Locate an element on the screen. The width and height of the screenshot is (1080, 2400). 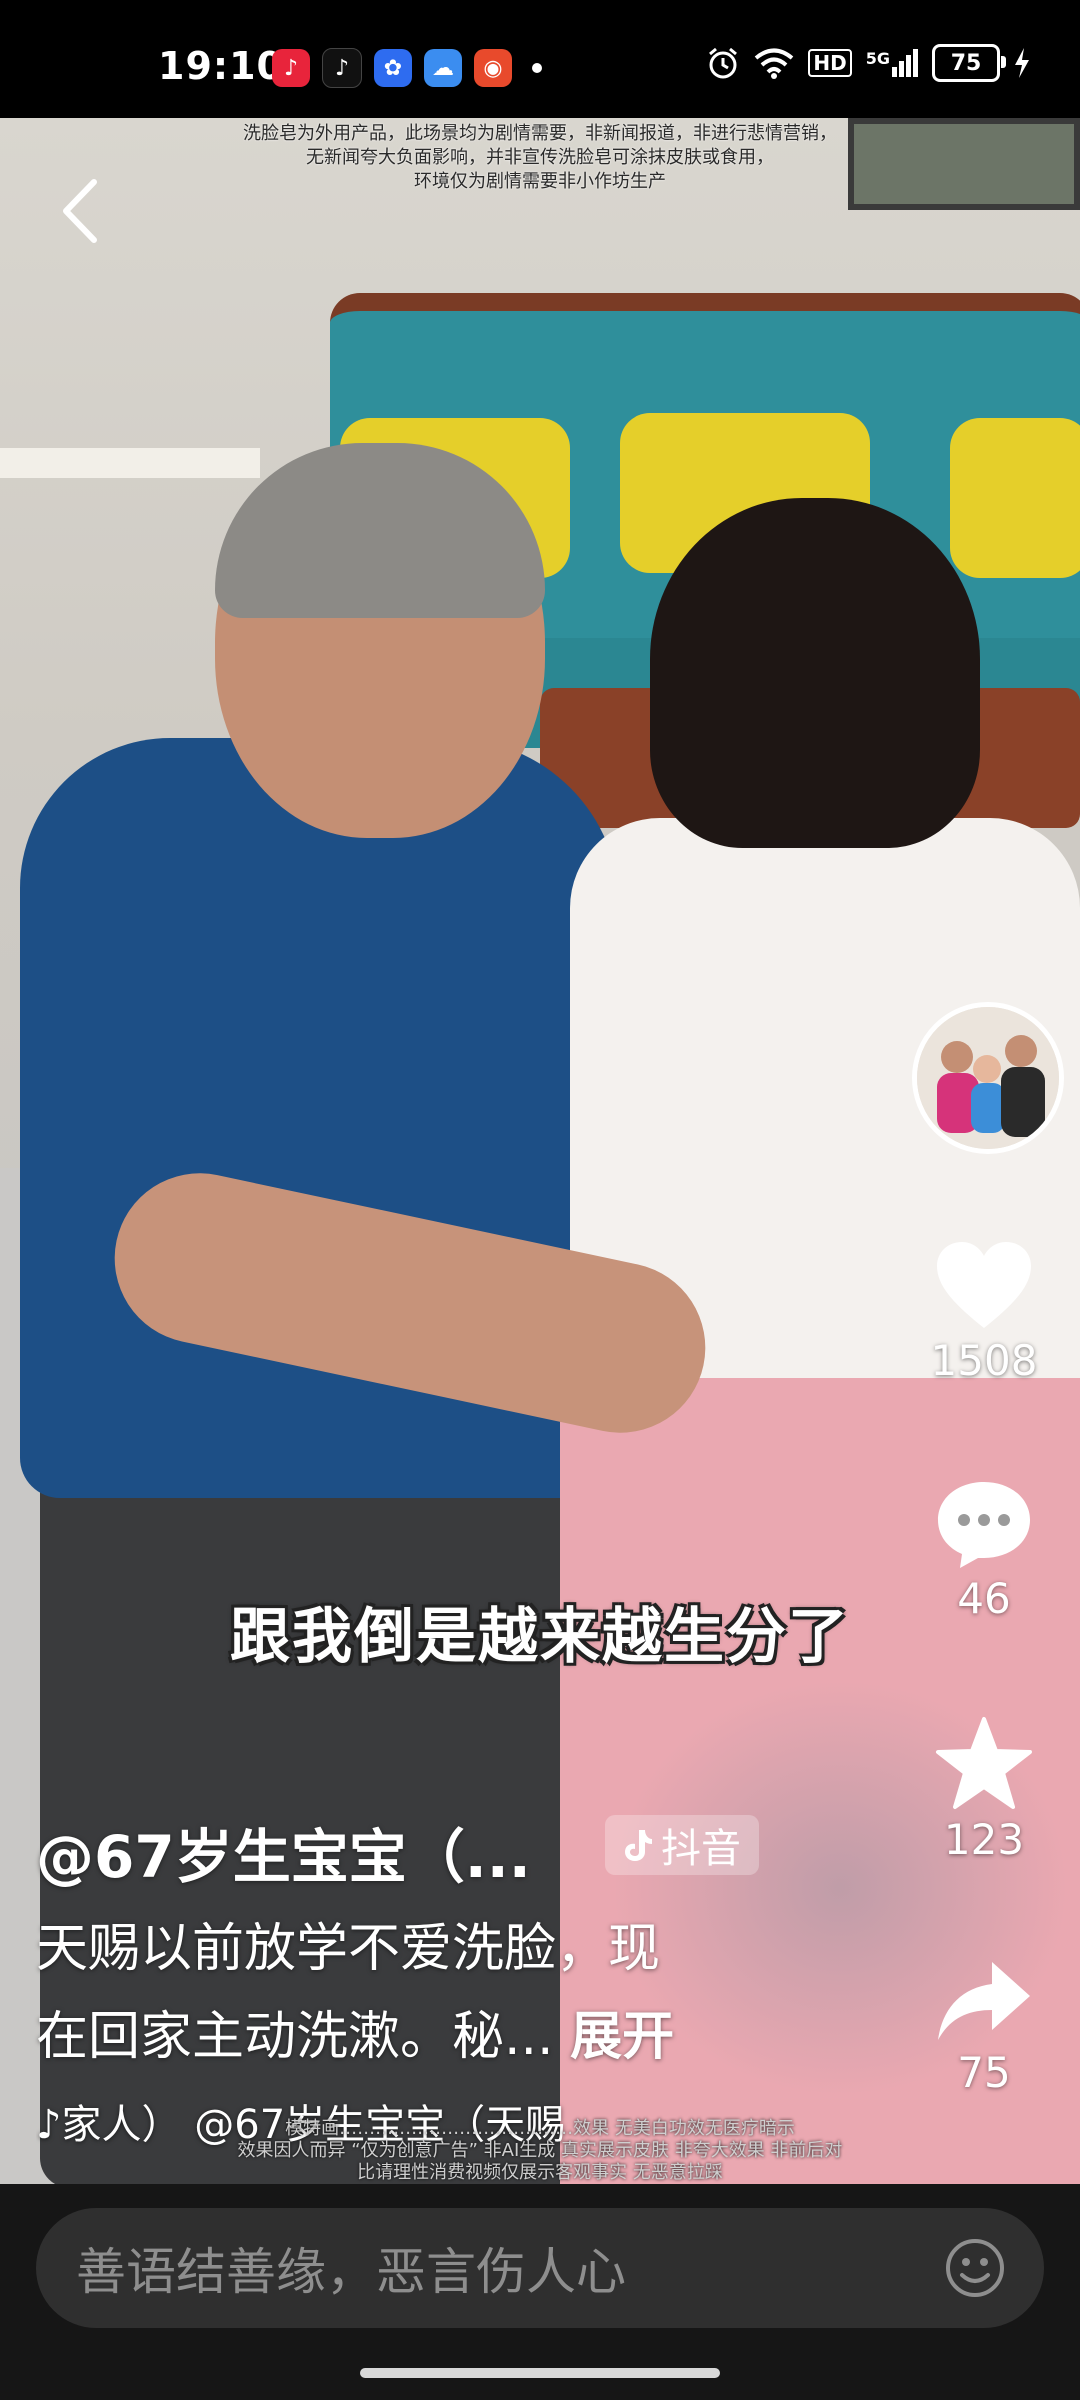
author-avatar is located at coordinates (988, 1078).